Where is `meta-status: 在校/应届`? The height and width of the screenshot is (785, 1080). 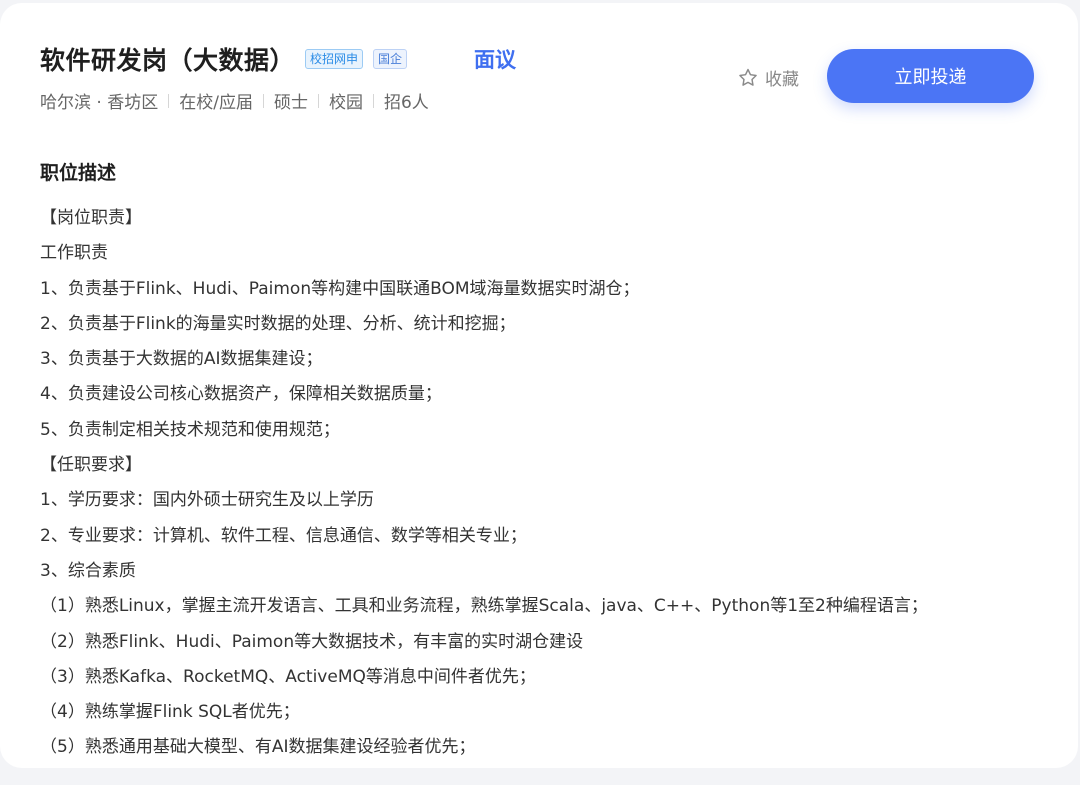 meta-status: 在校/应届 is located at coordinates (216, 103).